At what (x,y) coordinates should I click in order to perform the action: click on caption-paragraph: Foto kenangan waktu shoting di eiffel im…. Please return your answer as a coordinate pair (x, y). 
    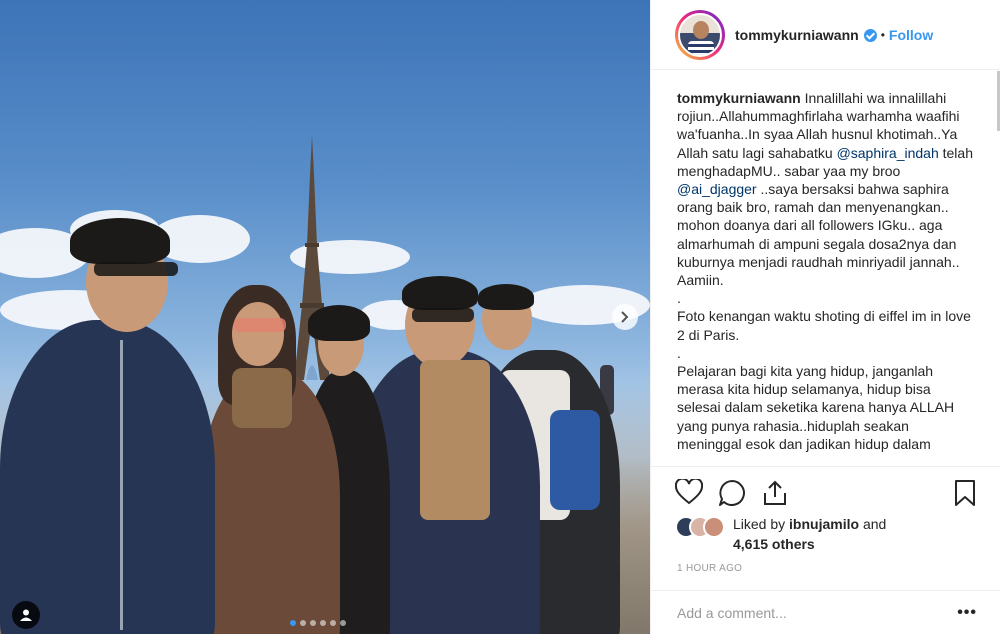
    Looking at the image, I should click on (824, 325).